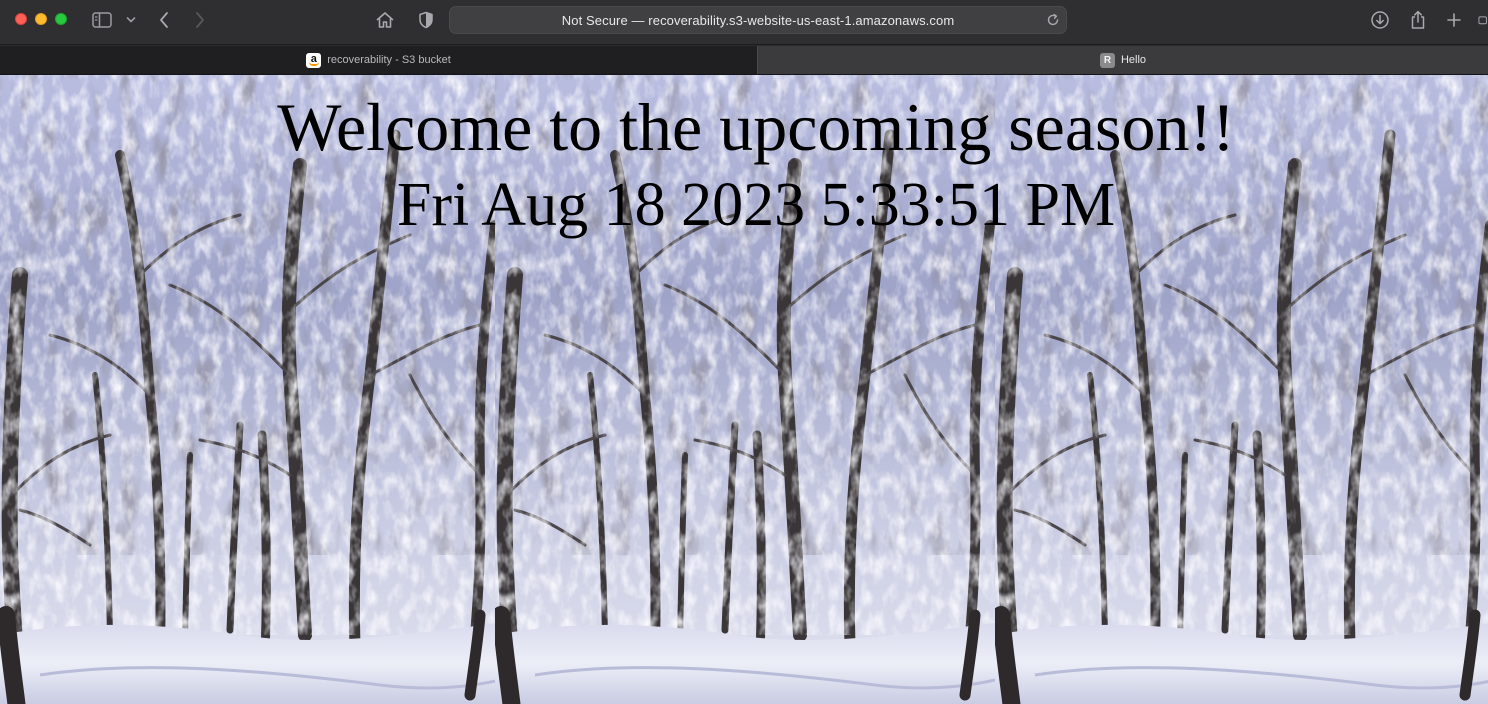 This screenshot has height=704, width=1488. I want to click on datetime-heading: Fri Aug 18 2023 5:33:51 PM, so click(756, 205).